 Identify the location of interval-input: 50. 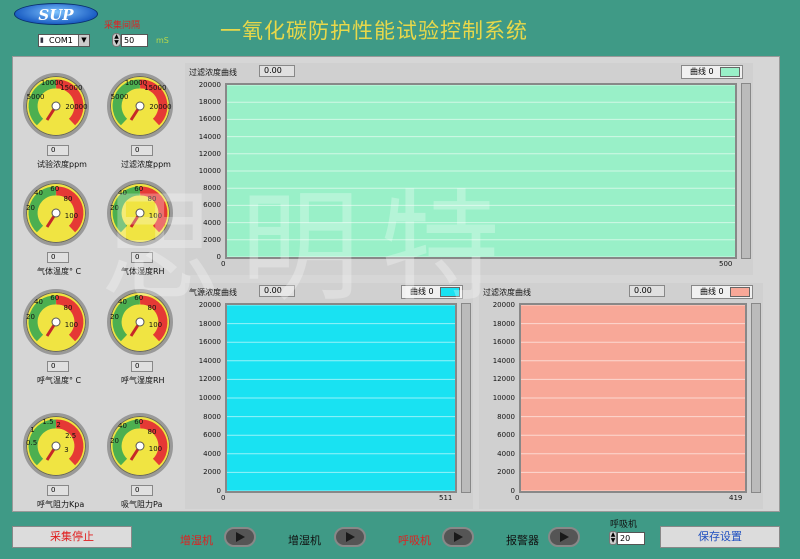
(134, 40).